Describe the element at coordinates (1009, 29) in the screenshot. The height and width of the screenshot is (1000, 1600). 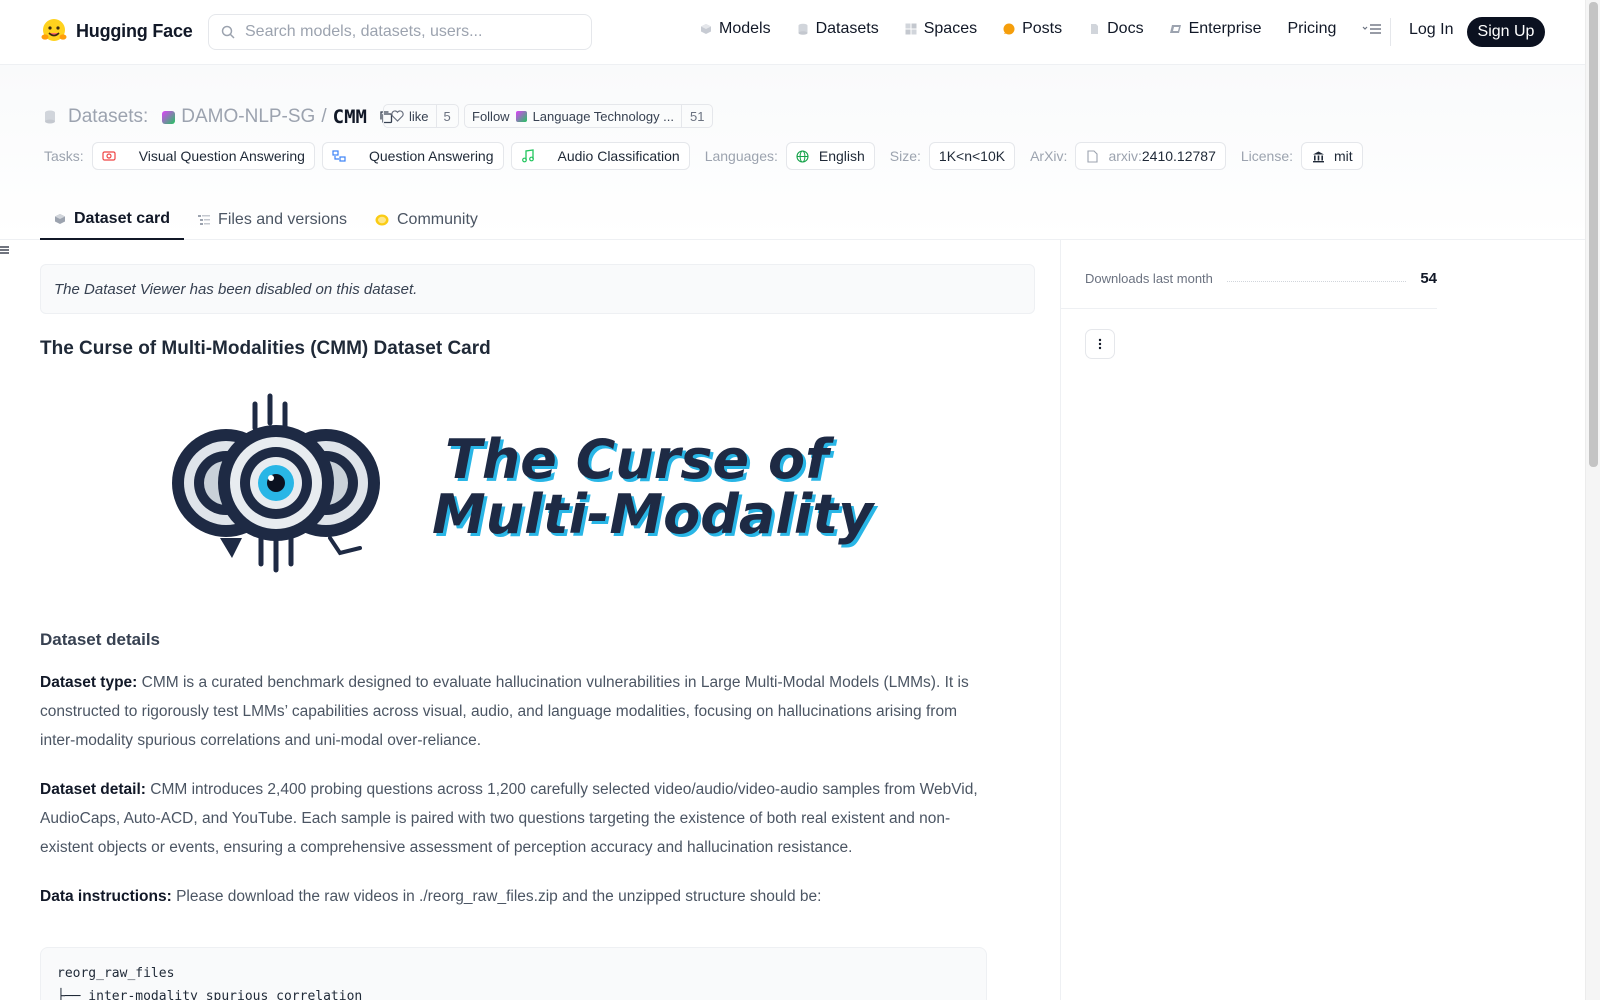
I see `posts-icon` at that location.